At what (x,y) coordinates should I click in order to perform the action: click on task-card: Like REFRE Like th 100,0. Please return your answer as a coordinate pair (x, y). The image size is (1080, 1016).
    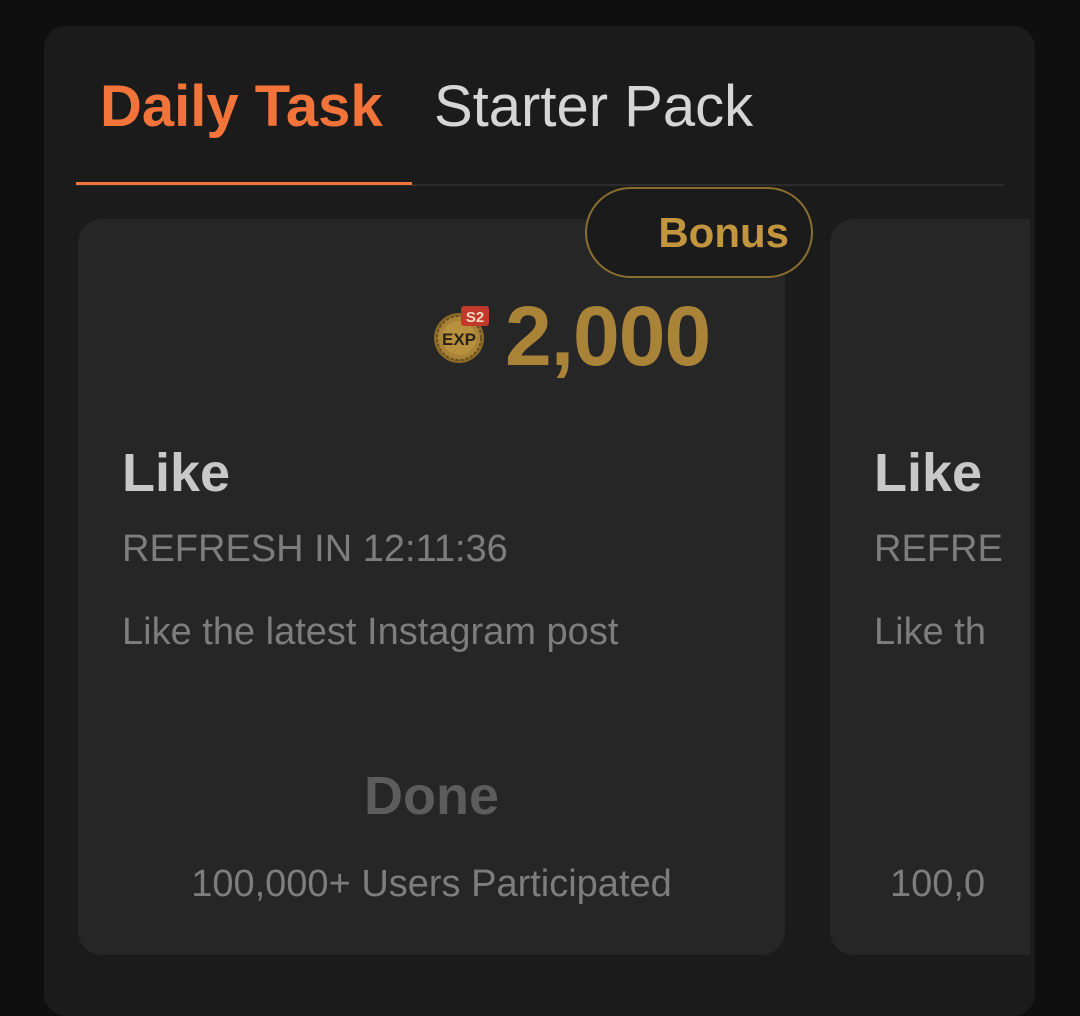
    Looking at the image, I should click on (930, 587).